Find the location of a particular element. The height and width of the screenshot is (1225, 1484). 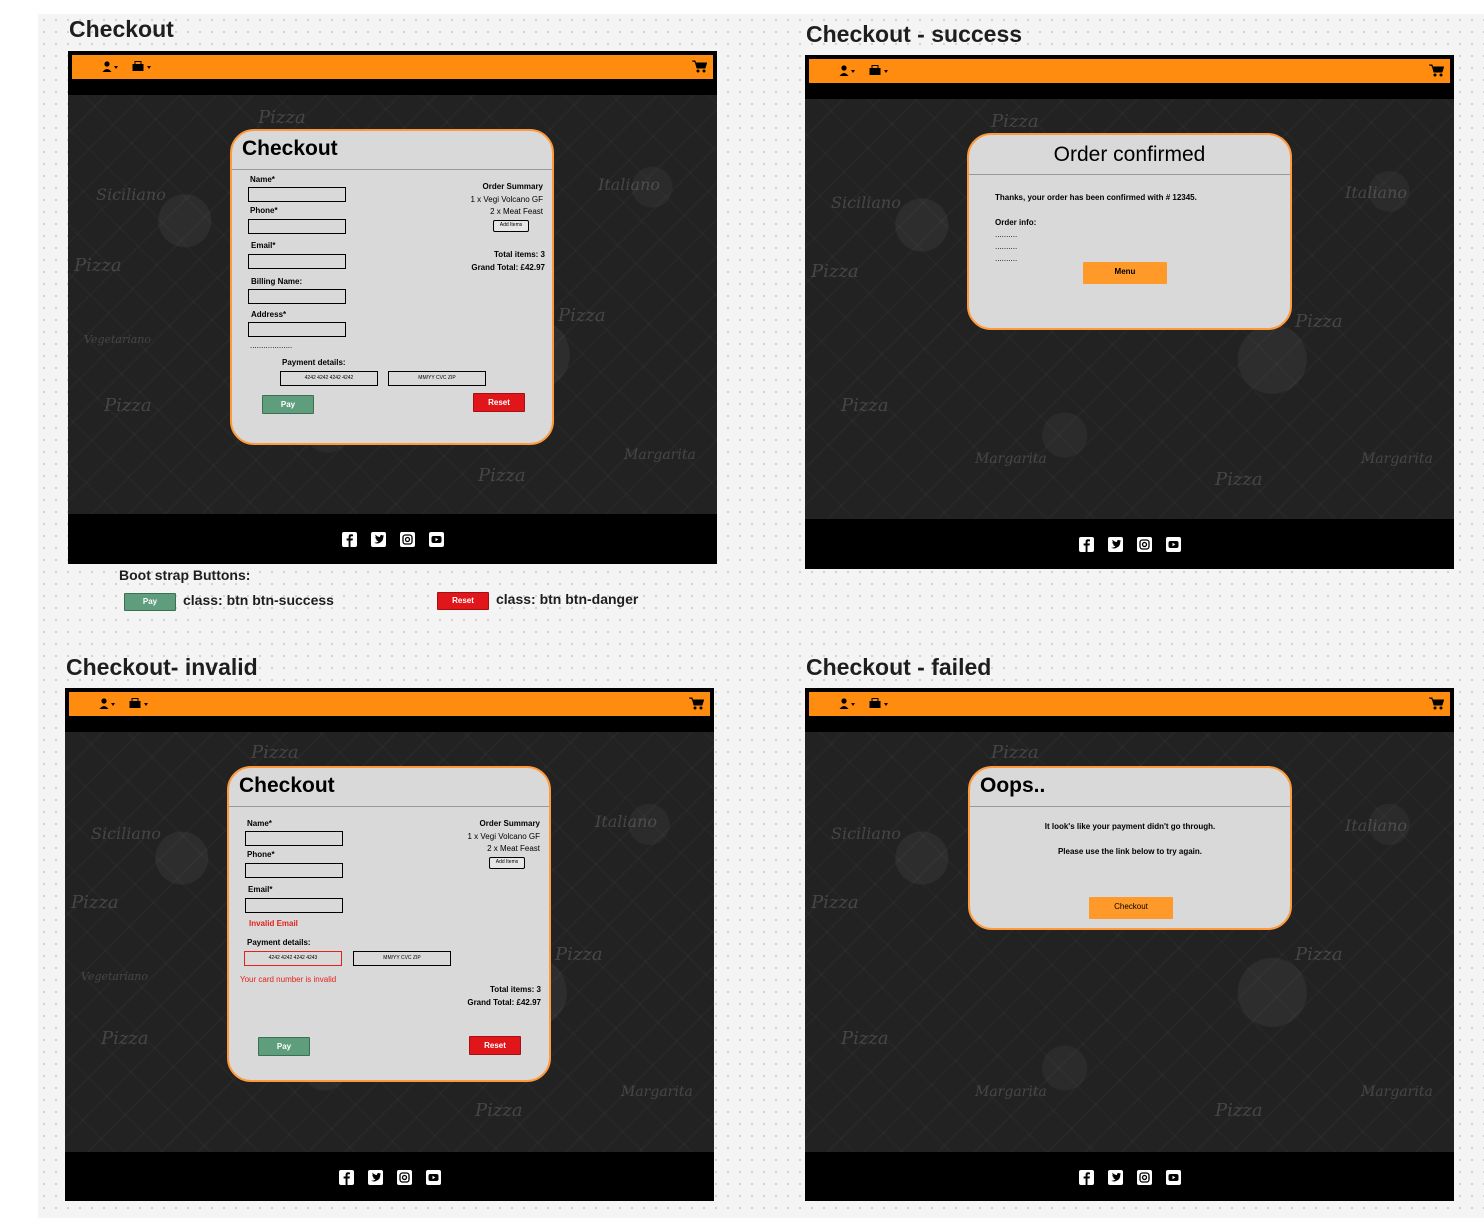

legend-success-button: Pay is located at coordinates (150, 602).